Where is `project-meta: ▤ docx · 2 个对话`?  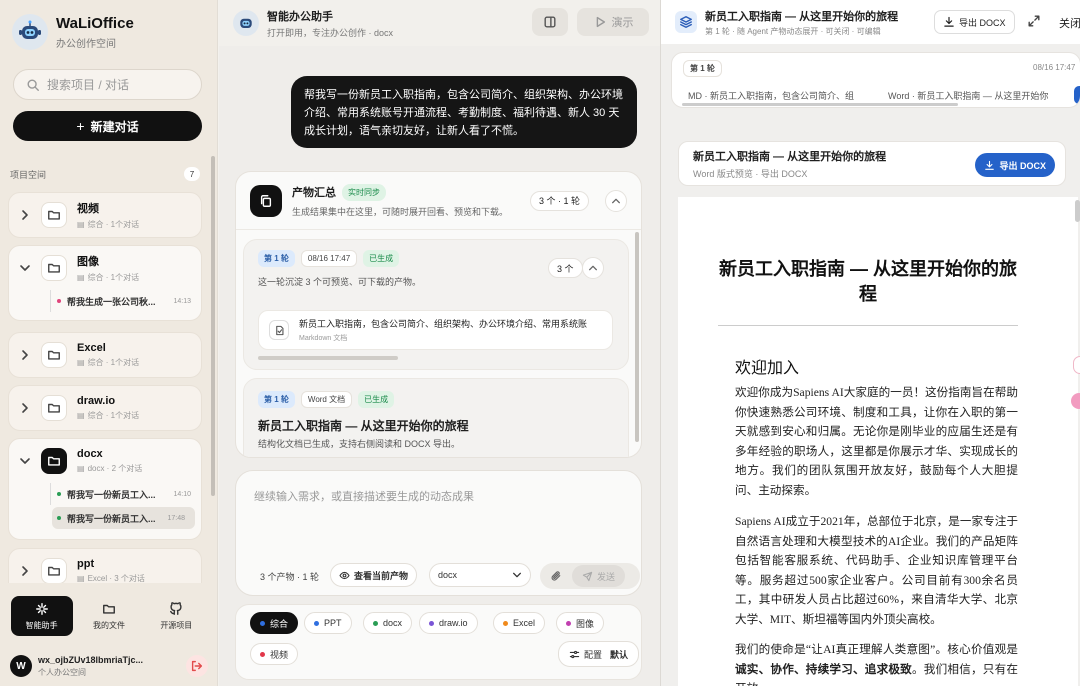
project-meta: ▤ docx · 2 个对话 is located at coordinates (109, 468).